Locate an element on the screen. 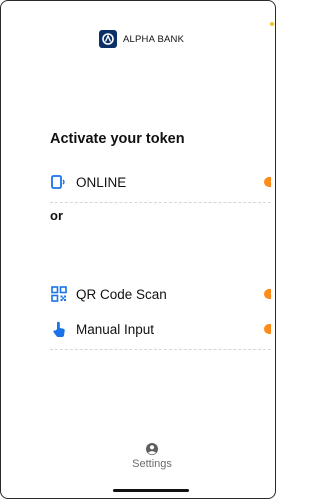 The height and width of the screenshot is (501, 320). settings-tab: Settings is located at coordinates (152, 456).